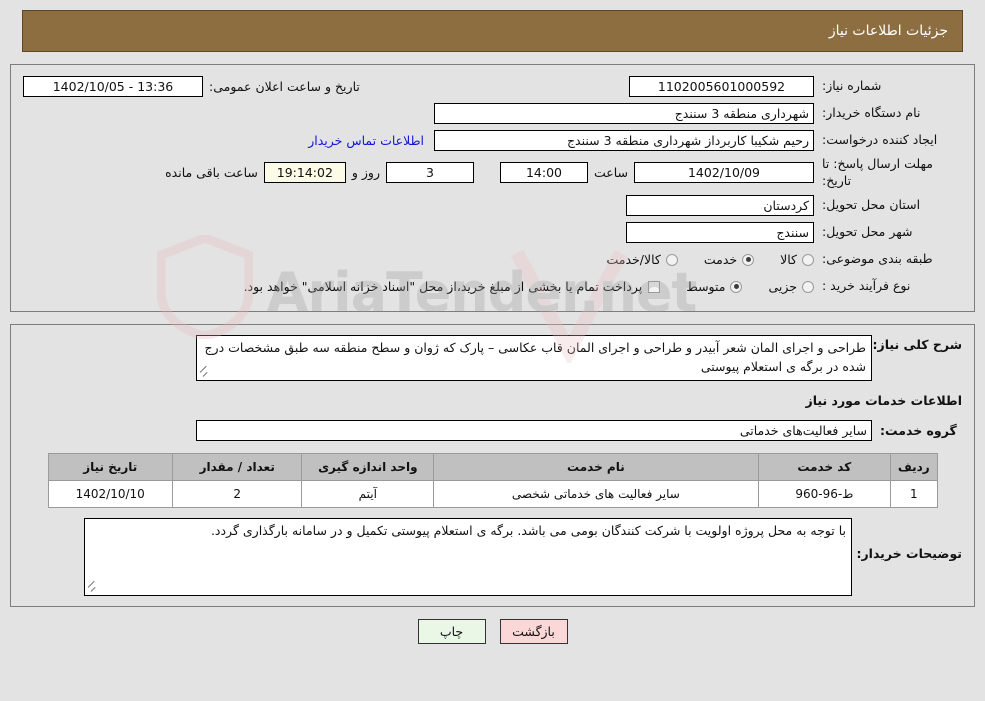 The width and height of the screenshot is (985, 701). Describe the element at coordinates (110, 493) in the screenshot. I see `cell-need-date: 1402/10/10` at that location.